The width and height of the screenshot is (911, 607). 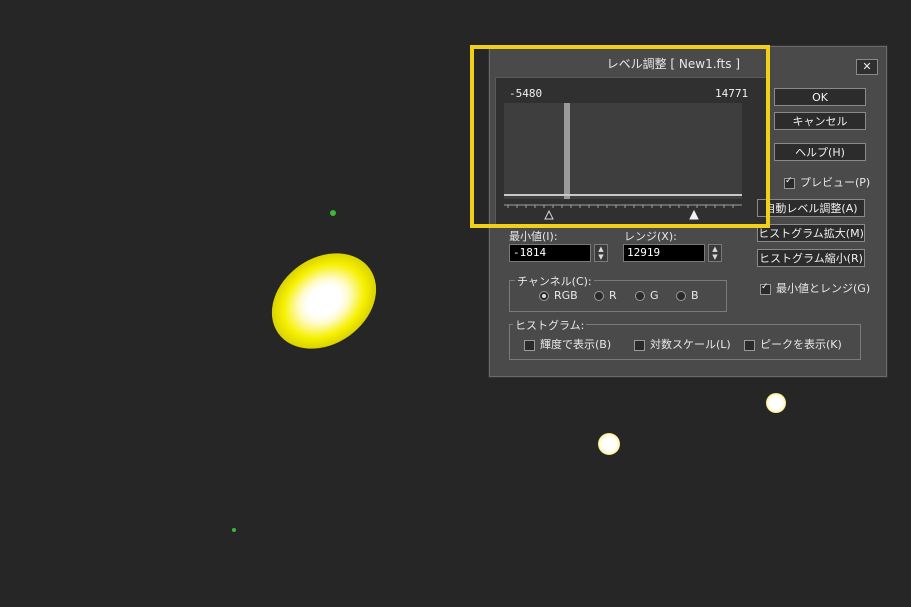 What do you see at coordinates (544, 296) in the screenshot?
I see `radio-selected-icon` at bounding box center [544, 296].